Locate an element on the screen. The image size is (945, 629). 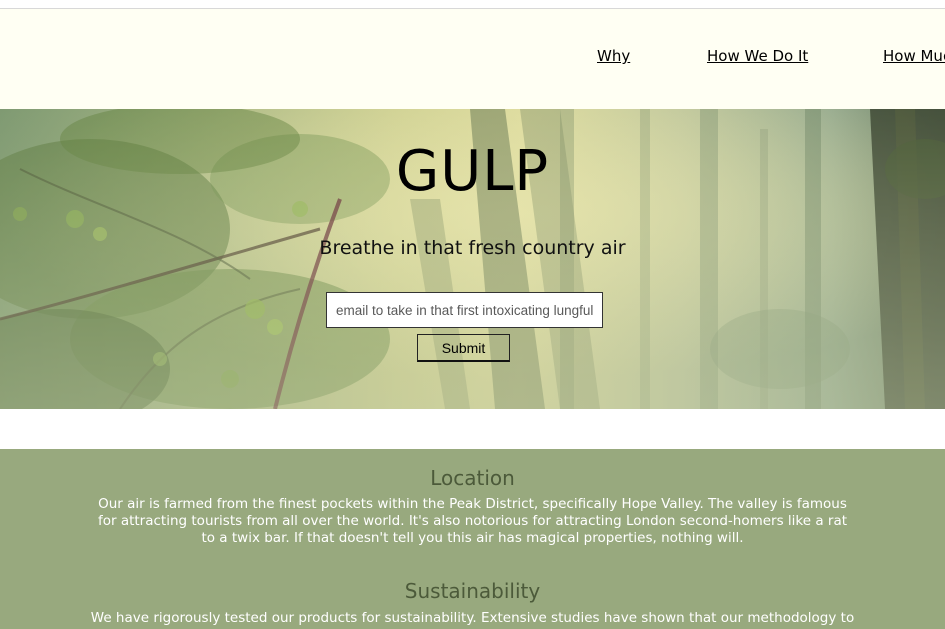
sustainability-heading: Sustainability is located at coordinates (472, 591).